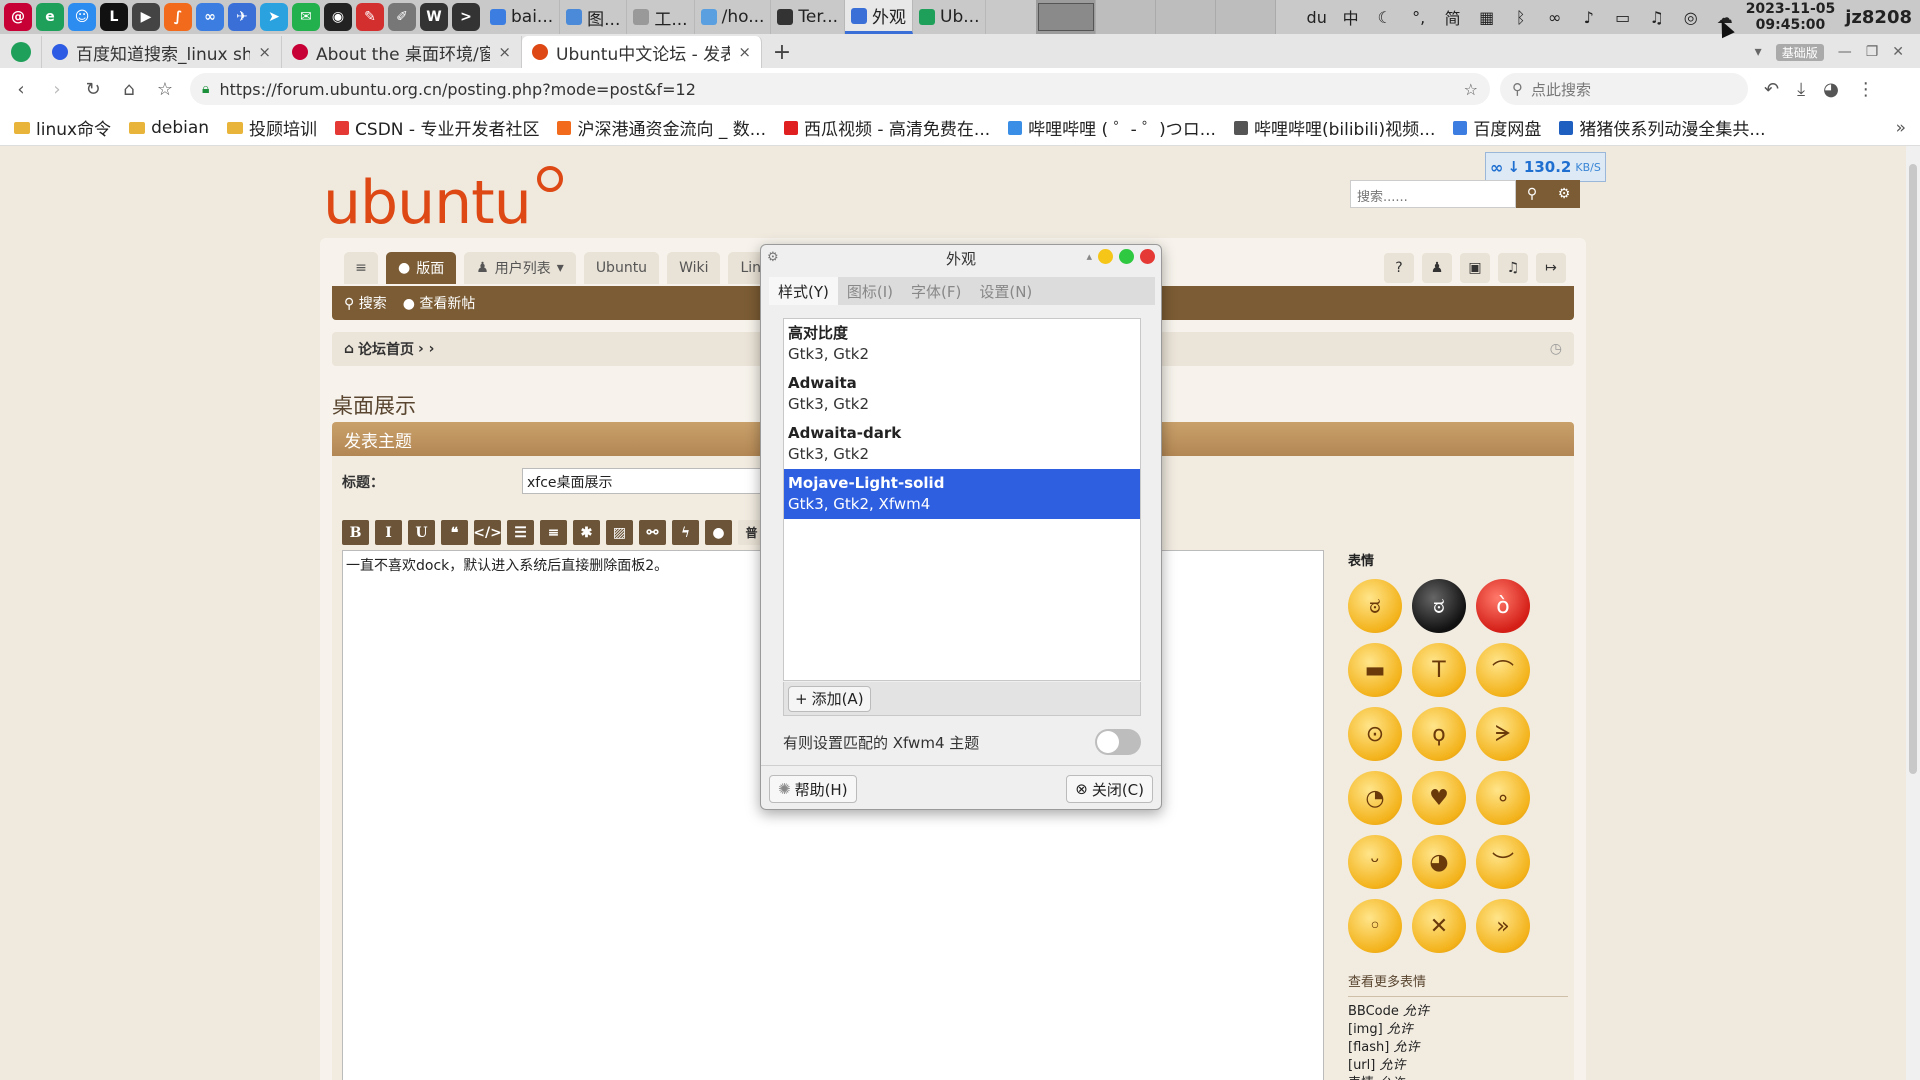 This screenshot has height=1080, width=1920. Describe the element at coordinates (1532, 194) in the screenshot. I see `site-search-button: ⚲` at that location.